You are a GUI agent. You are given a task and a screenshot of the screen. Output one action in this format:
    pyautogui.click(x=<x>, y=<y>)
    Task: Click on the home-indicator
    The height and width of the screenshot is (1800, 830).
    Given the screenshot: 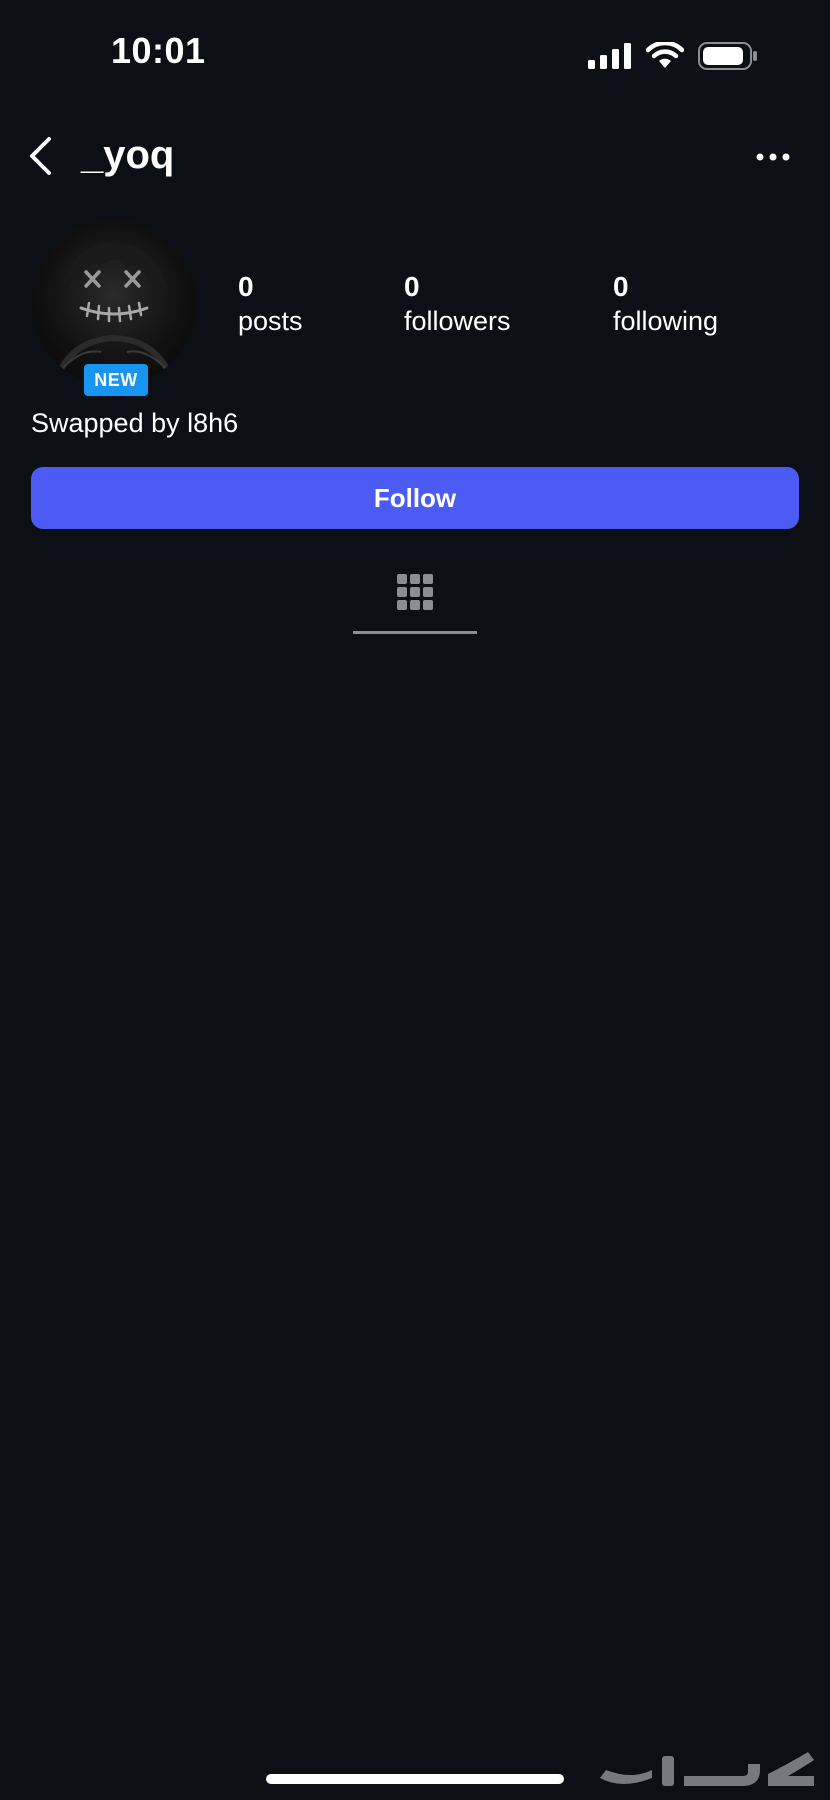 What is the action you would take?
    pyautogui.click(x=415, y=1779)
    